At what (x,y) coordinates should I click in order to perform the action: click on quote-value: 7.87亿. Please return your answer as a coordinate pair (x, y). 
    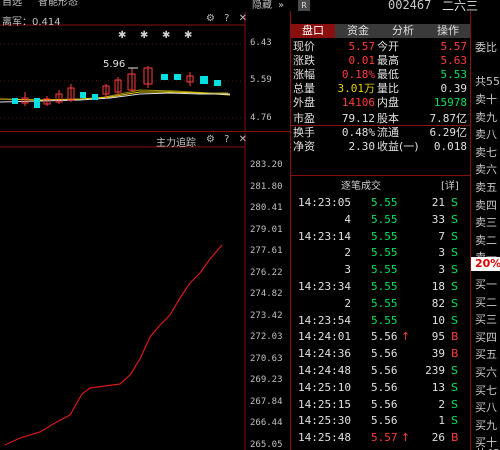
    Looking at the image, I should click on (448, 118).